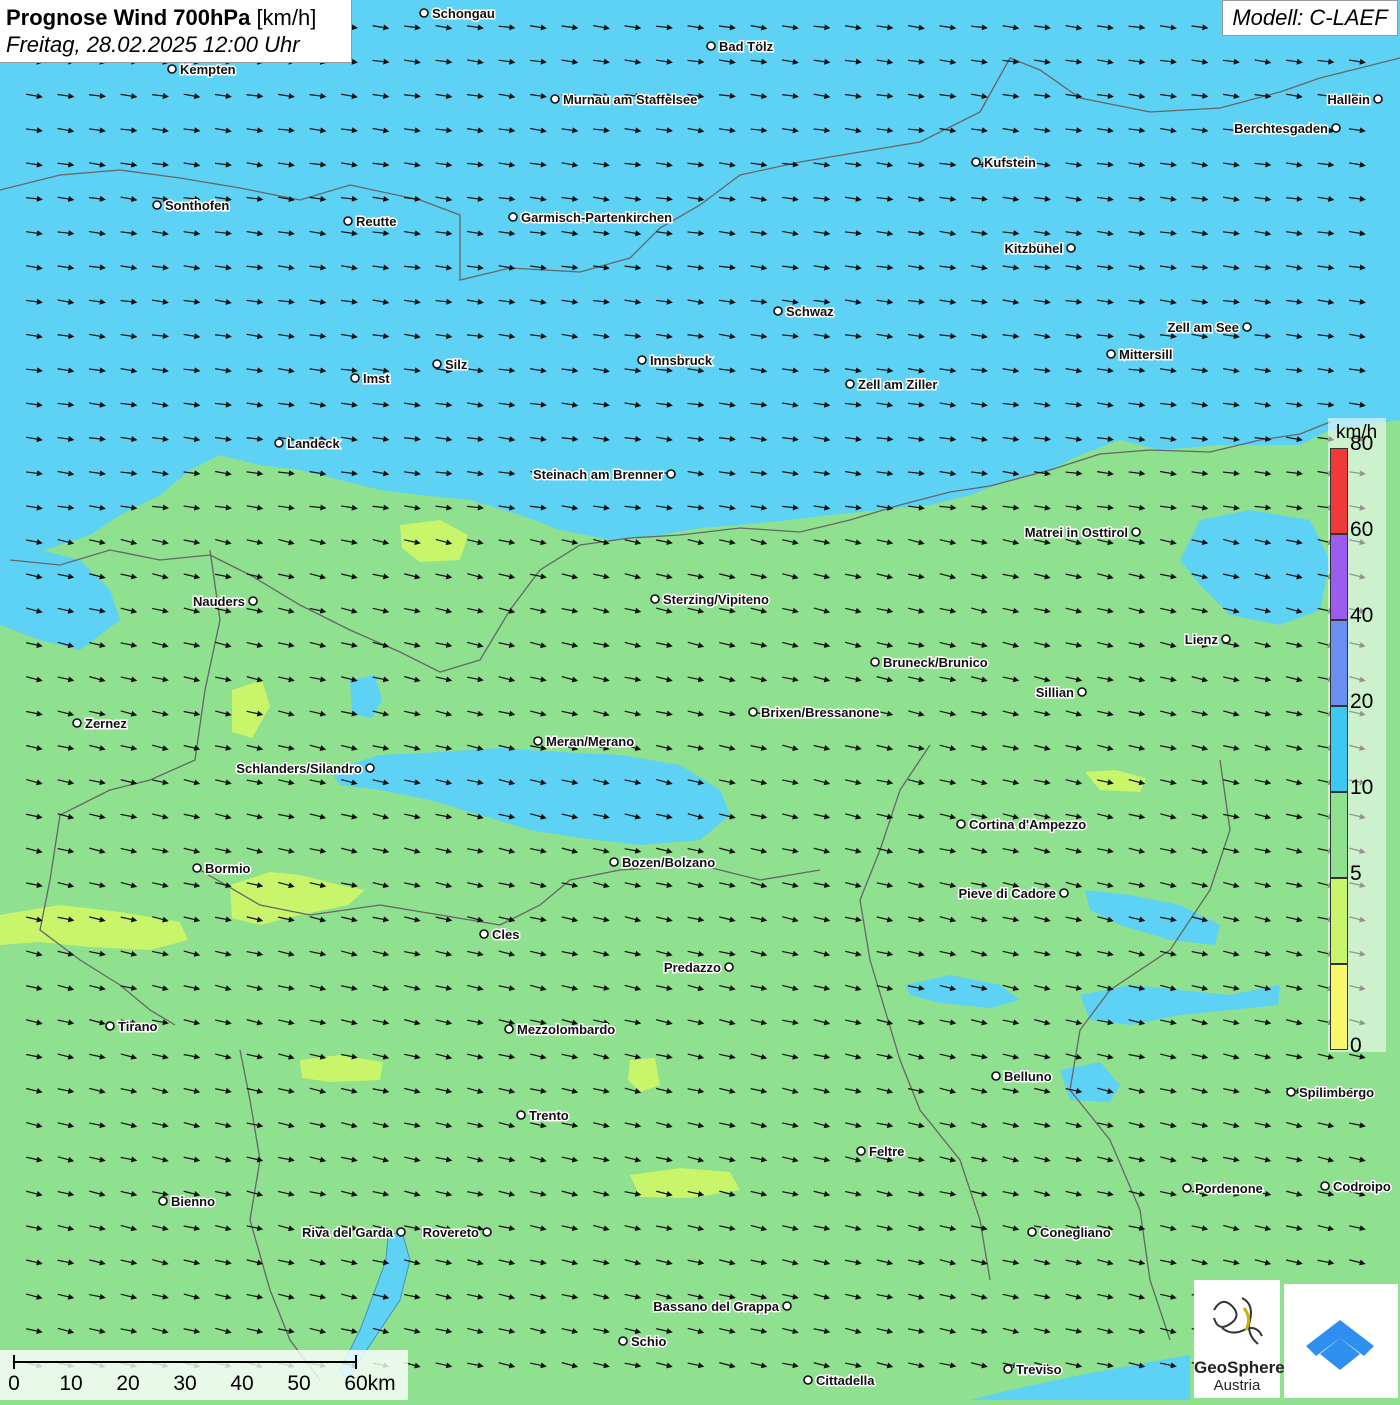  What do you see at coordinates (106, 723) in the screenshot?
I see `city-label: Zernez` at bounding box center [106, 723].